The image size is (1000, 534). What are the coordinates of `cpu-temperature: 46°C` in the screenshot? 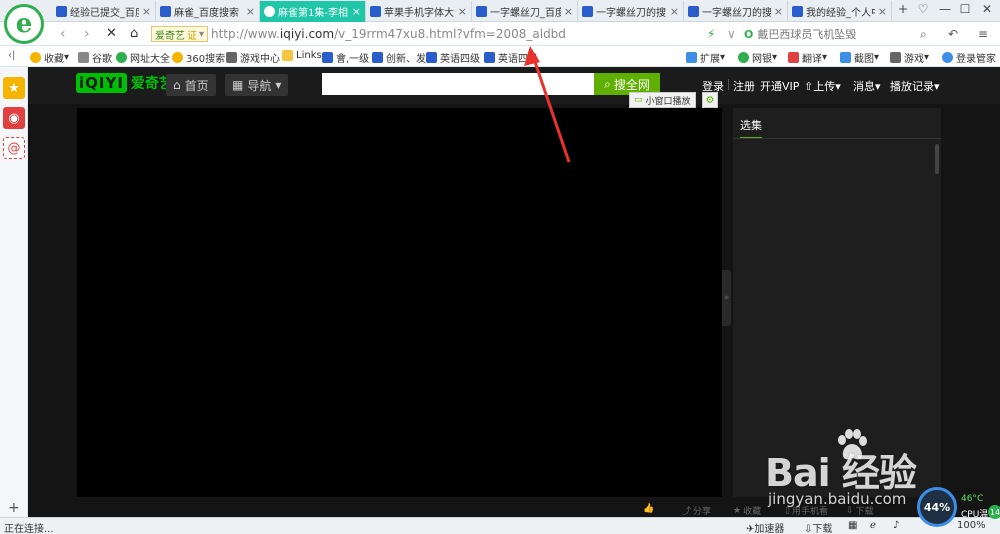 It's located at (972, 499).